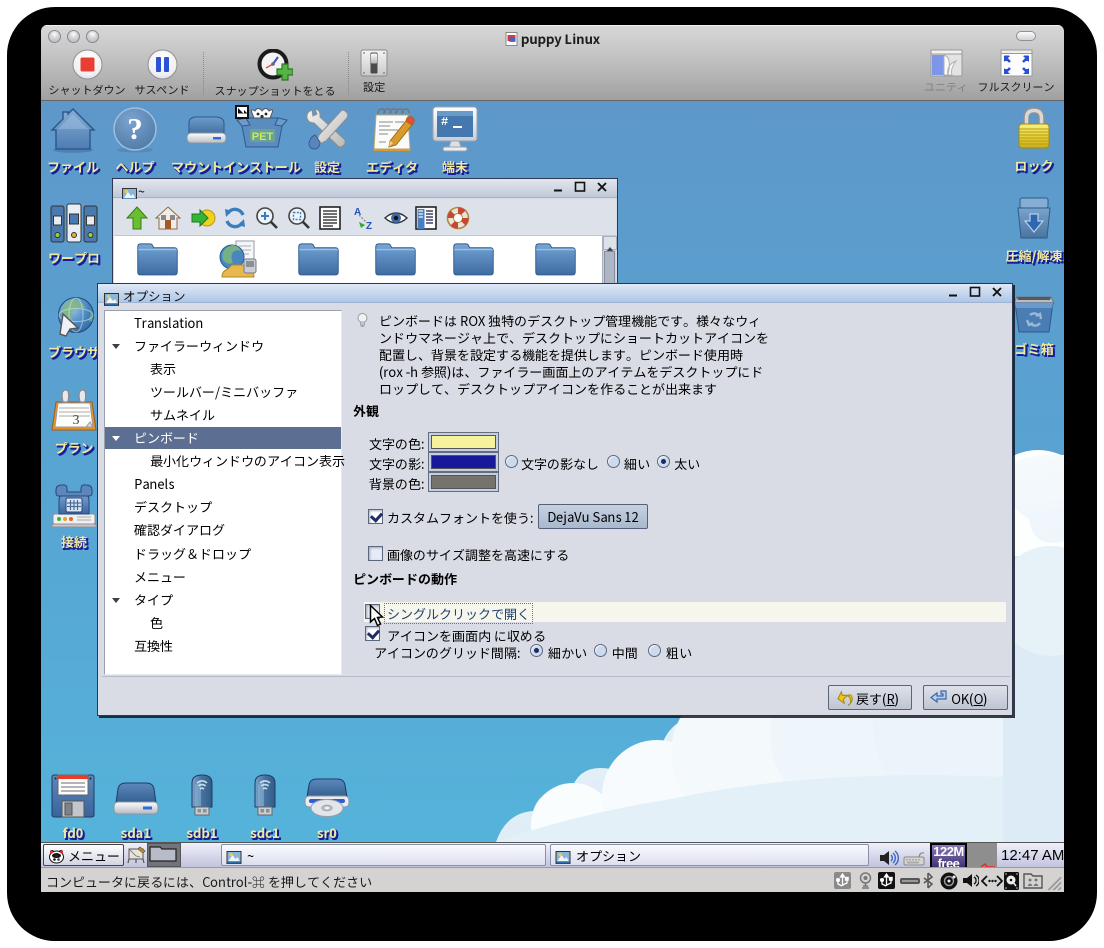  Describe the element at coordinates (76, 420) in the screenshot. I see `svg-text: 3` at that location.